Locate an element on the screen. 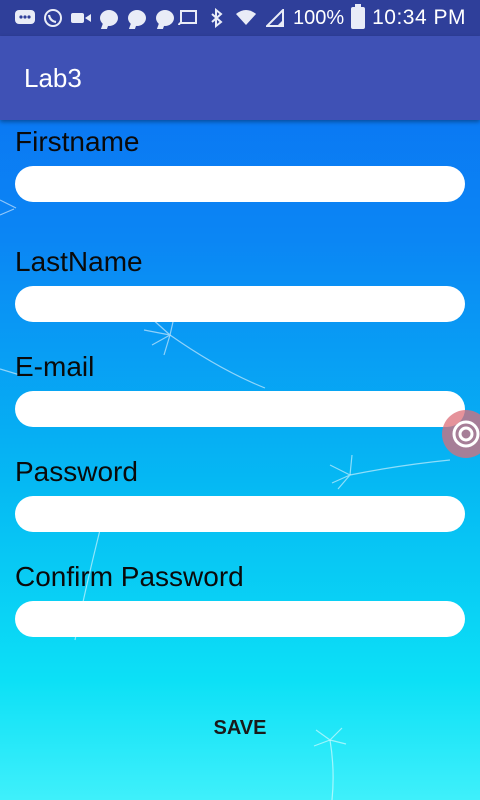 This screenshot has height=800, width=480. save-button: SAVE is located at coordinates (240, 728).